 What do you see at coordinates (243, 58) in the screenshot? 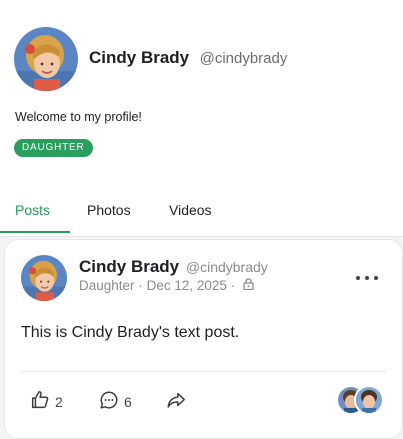
I see `profile-handle: @cindybrady` at bounding box center [243, 58].